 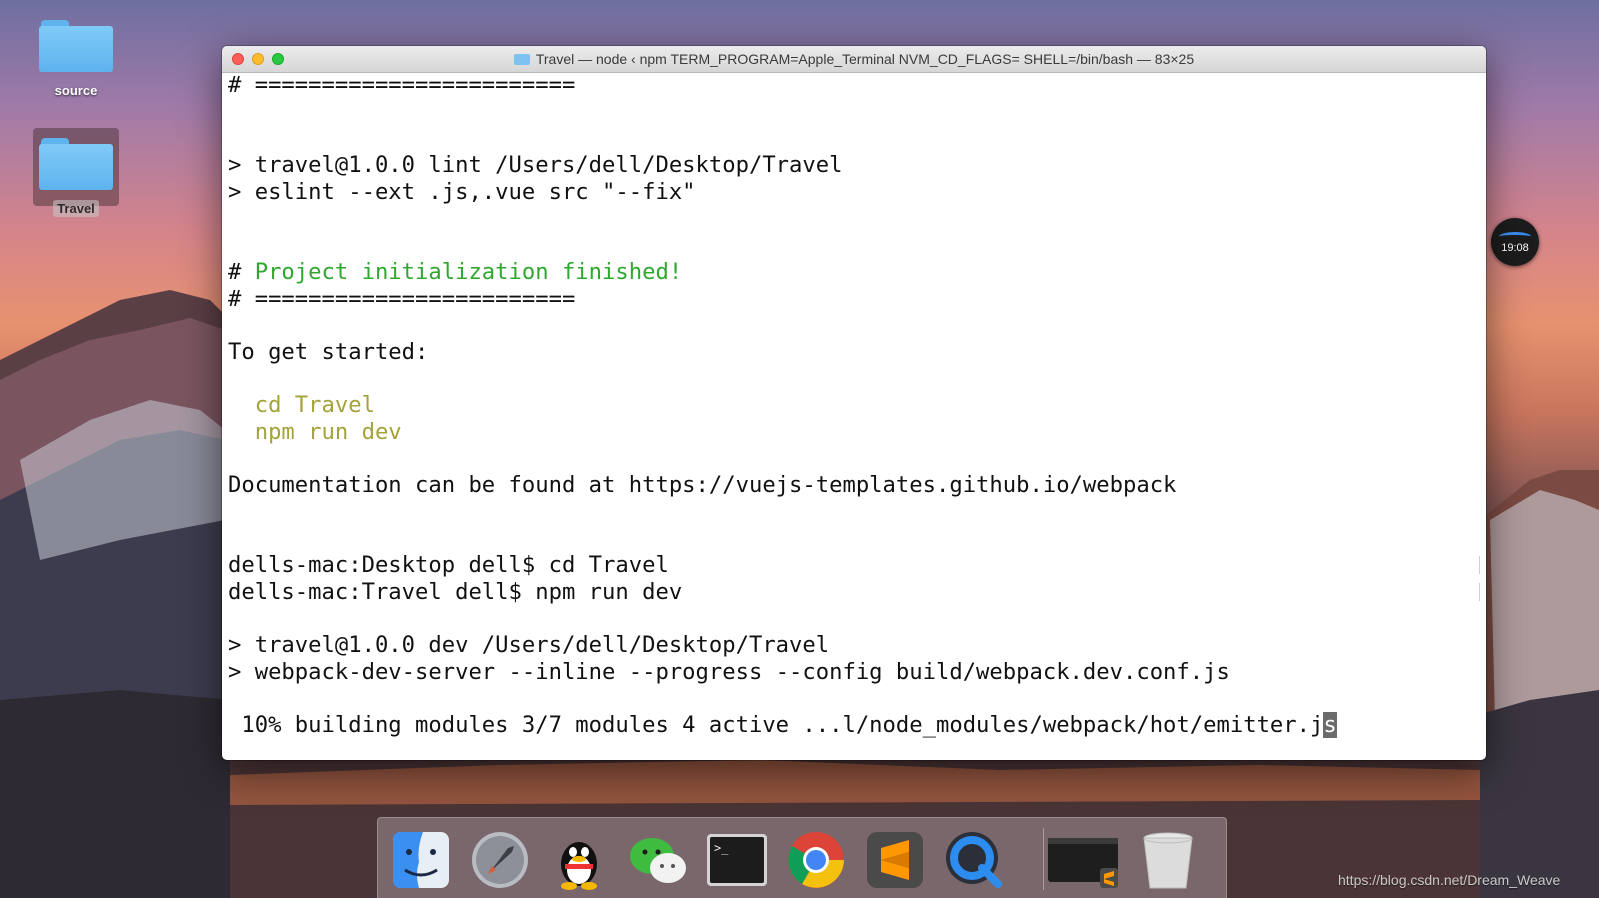 What do you see at coordinates (76, 208) in the screenshot?
I see `desktop-folder-label: Travel` at bounding box center [76, 208].